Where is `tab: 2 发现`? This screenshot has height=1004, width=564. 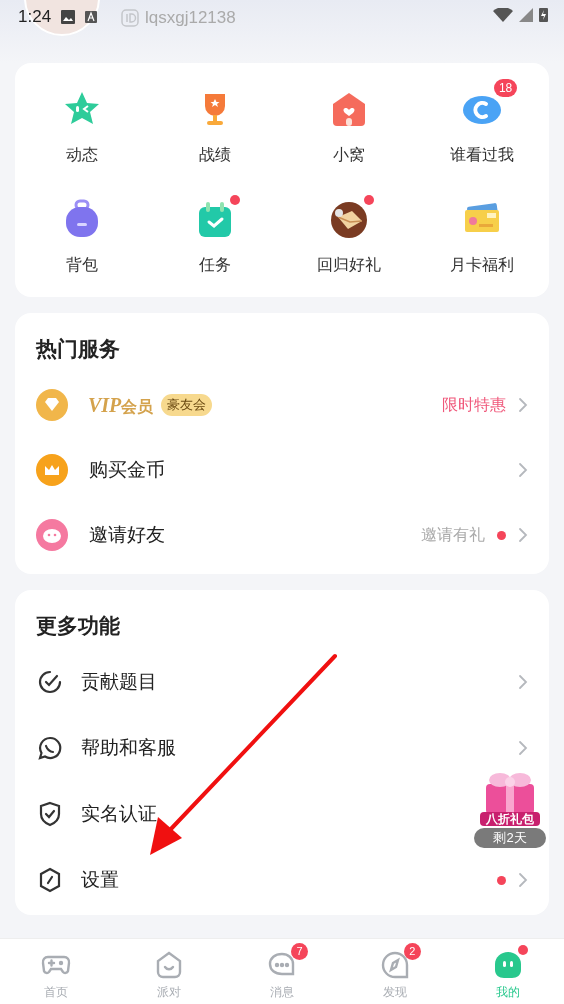
tab: 2 发现 is located at coordinates (395, 971).